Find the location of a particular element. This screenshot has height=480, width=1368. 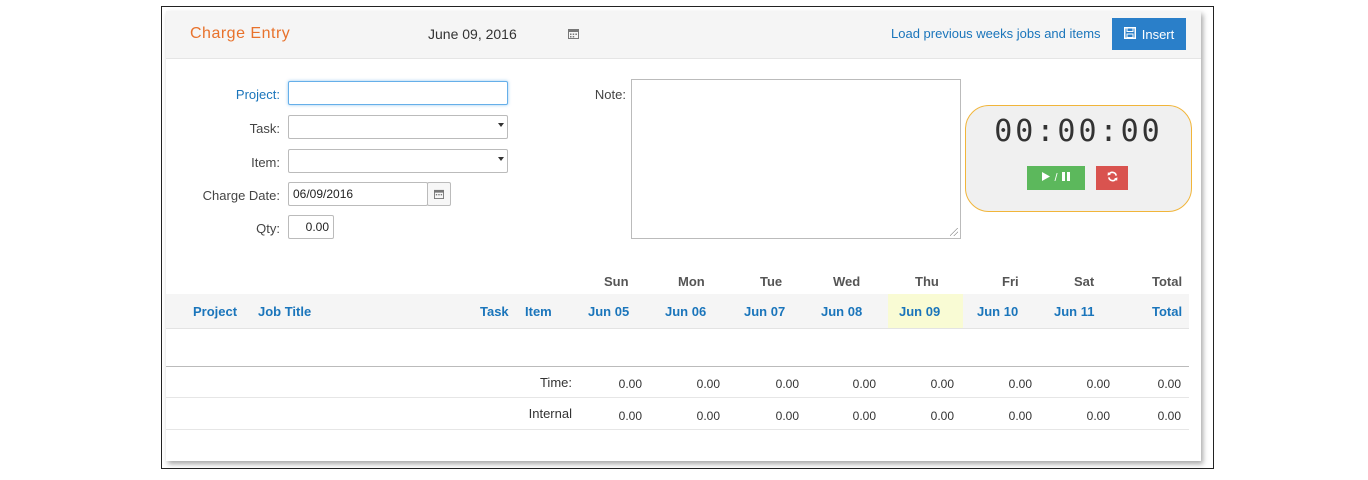

task-label: Task: is located at coordinates (264, 128).